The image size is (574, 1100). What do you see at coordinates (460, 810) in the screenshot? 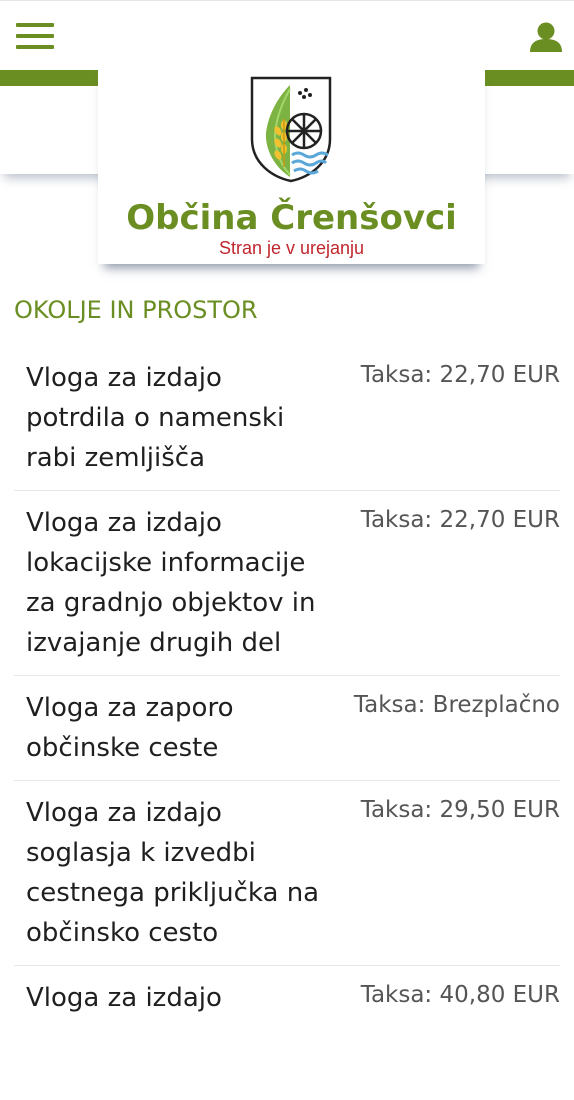
I see `service-fee: Taksa: 29,50 EUR` at bounding box center [460, 810].